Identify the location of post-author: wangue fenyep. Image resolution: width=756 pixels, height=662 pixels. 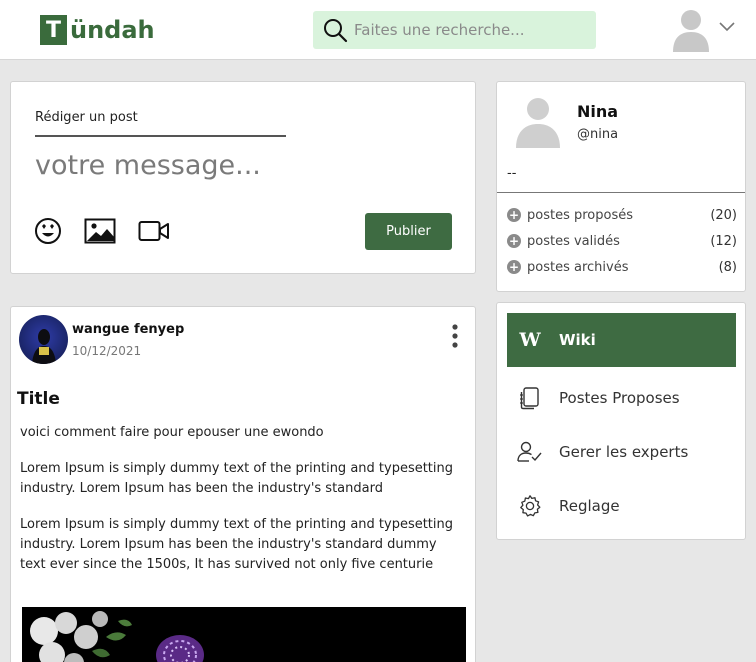
(128, 329).